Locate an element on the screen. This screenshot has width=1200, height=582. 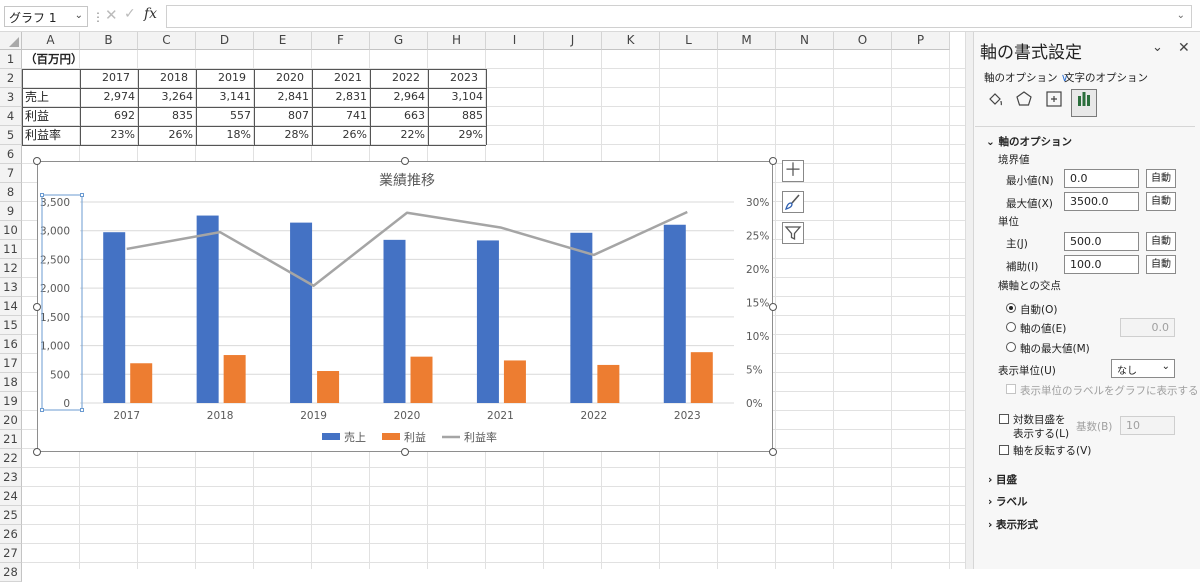
max-auto-button: 自動 is located at coordinates (1161, 201).